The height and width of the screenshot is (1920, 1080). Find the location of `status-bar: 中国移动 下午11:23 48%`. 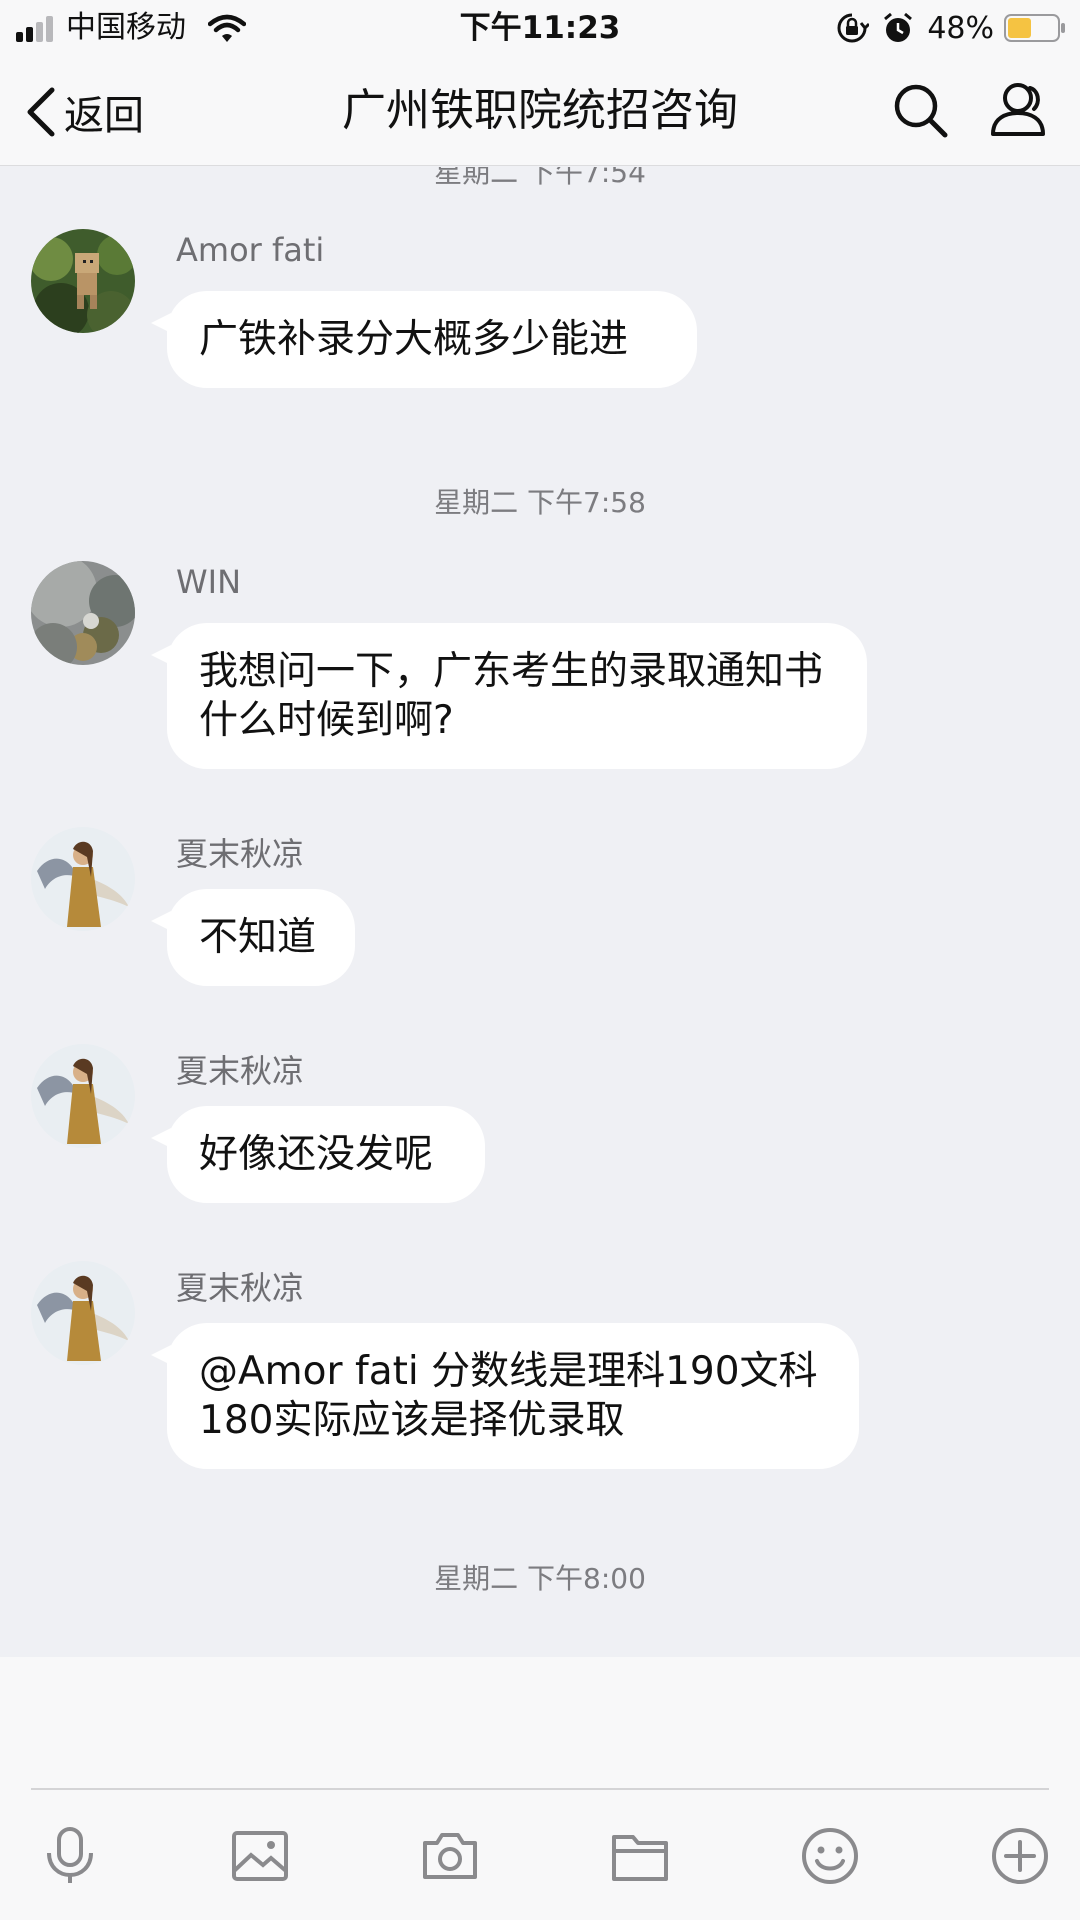

status-bar: 中国移动 下午11:23 48% is located at coordinates (540, 28).